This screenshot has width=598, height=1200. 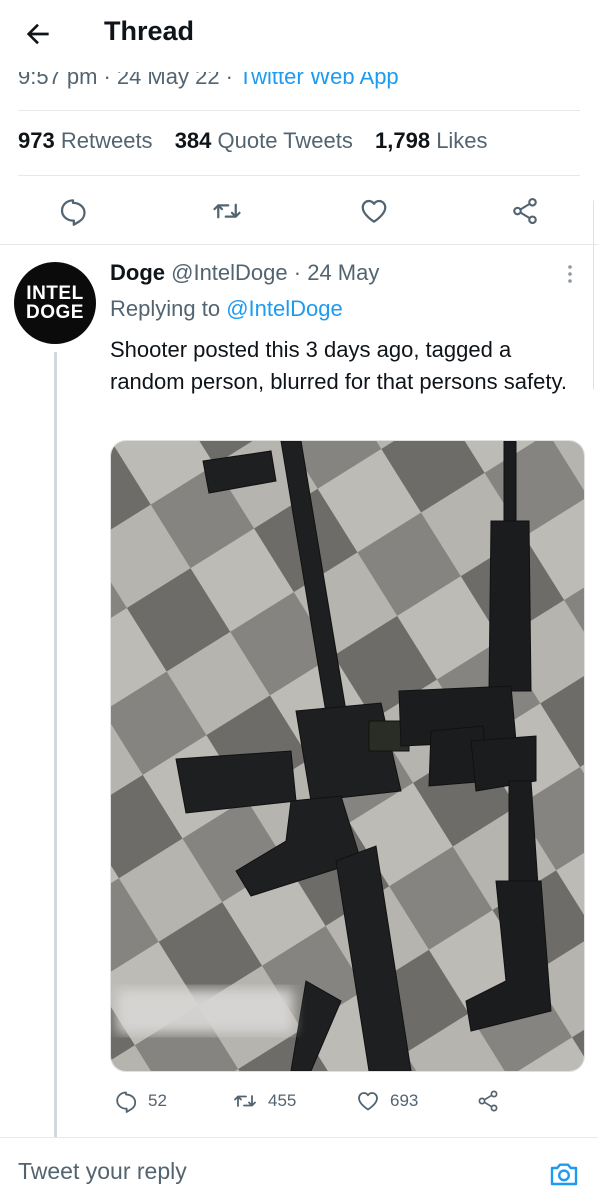 I want to click on top-bar: Thread, so click(x=299, y=36).